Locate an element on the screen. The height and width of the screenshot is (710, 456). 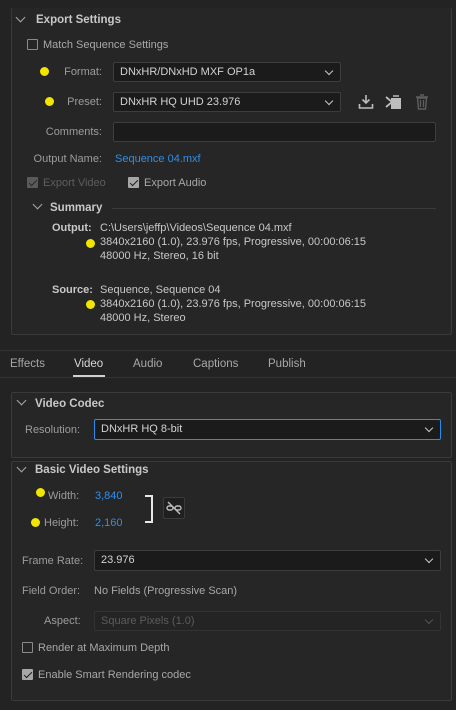
resolution-label: Resolution: is located at coordinates (53, 430).